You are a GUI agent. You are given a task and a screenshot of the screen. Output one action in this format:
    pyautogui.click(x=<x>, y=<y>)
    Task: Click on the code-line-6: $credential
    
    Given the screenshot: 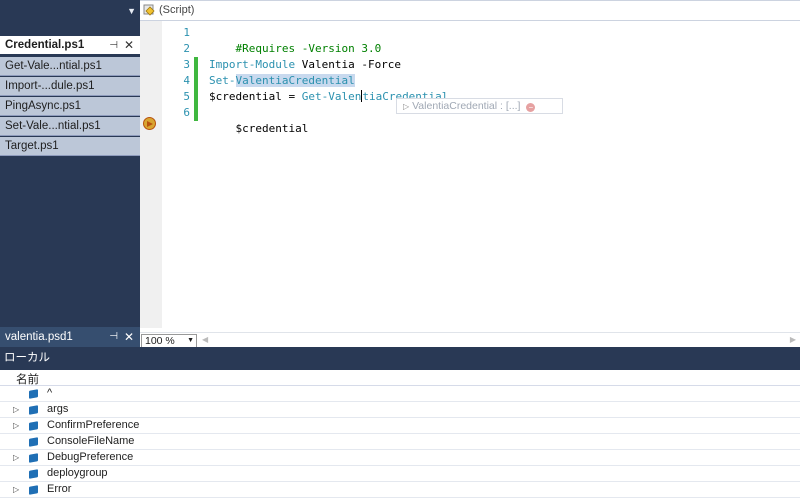 What is the action you would take?
    pyautogui.click(x=259, y=129)
    